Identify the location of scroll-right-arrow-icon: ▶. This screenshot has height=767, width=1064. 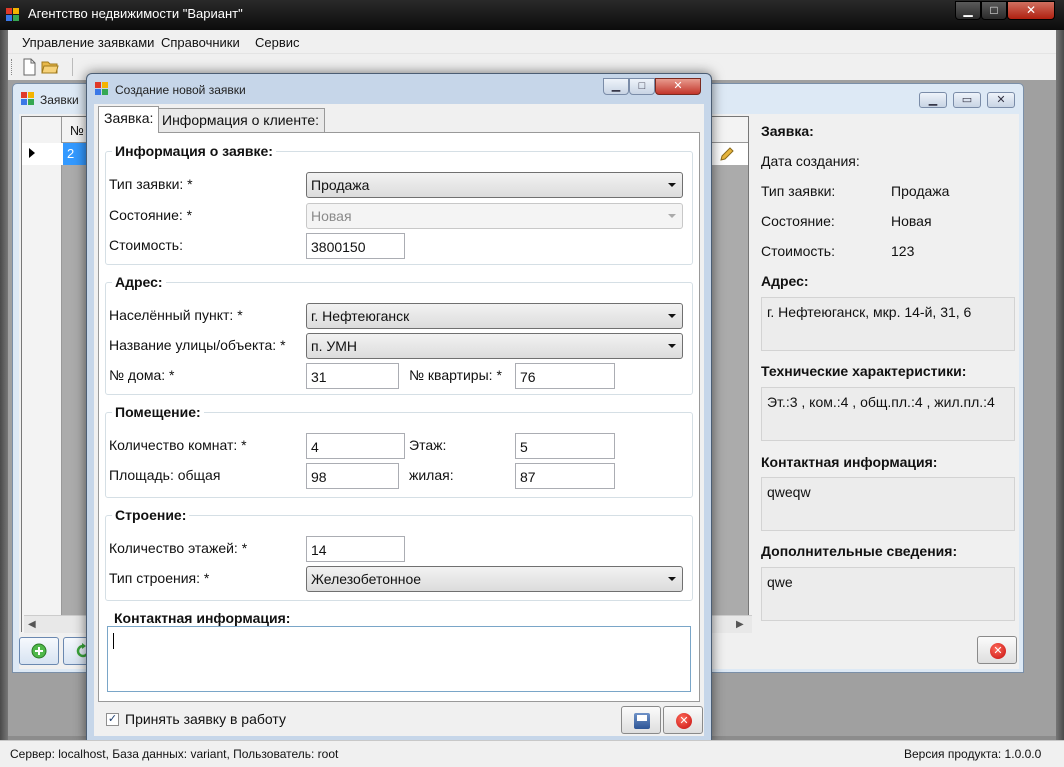
(740, 624).